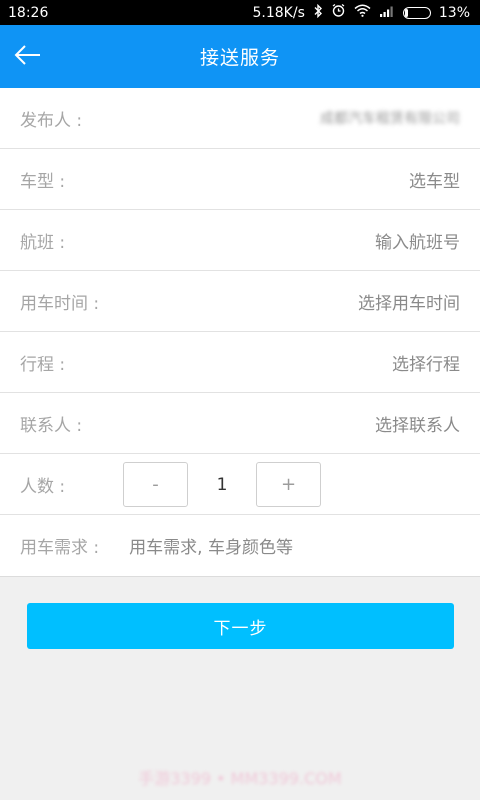 The width and height of the screenshot is (480, 800). I want to click on status-time: 18:26, so click(28, 12).